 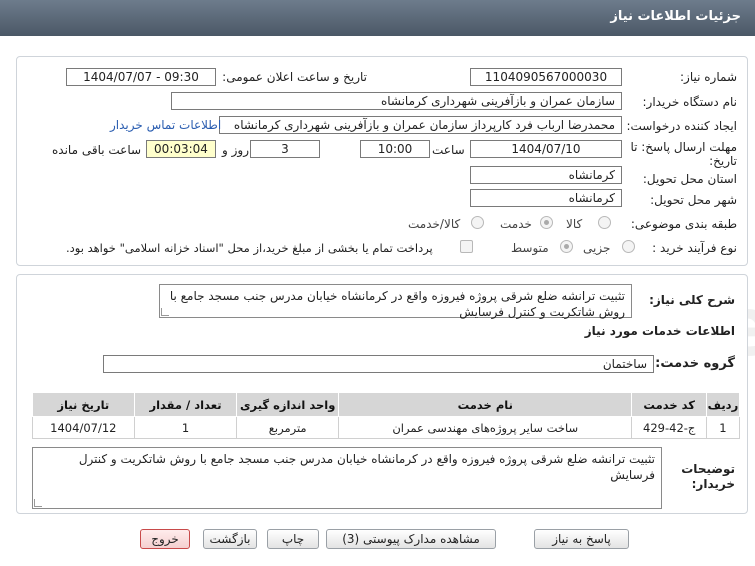 What do you see at coordinates (288, 404) in the screenshot?
I see `column-unit: واحد اندازه گیری` at bounding box center [288, 404].